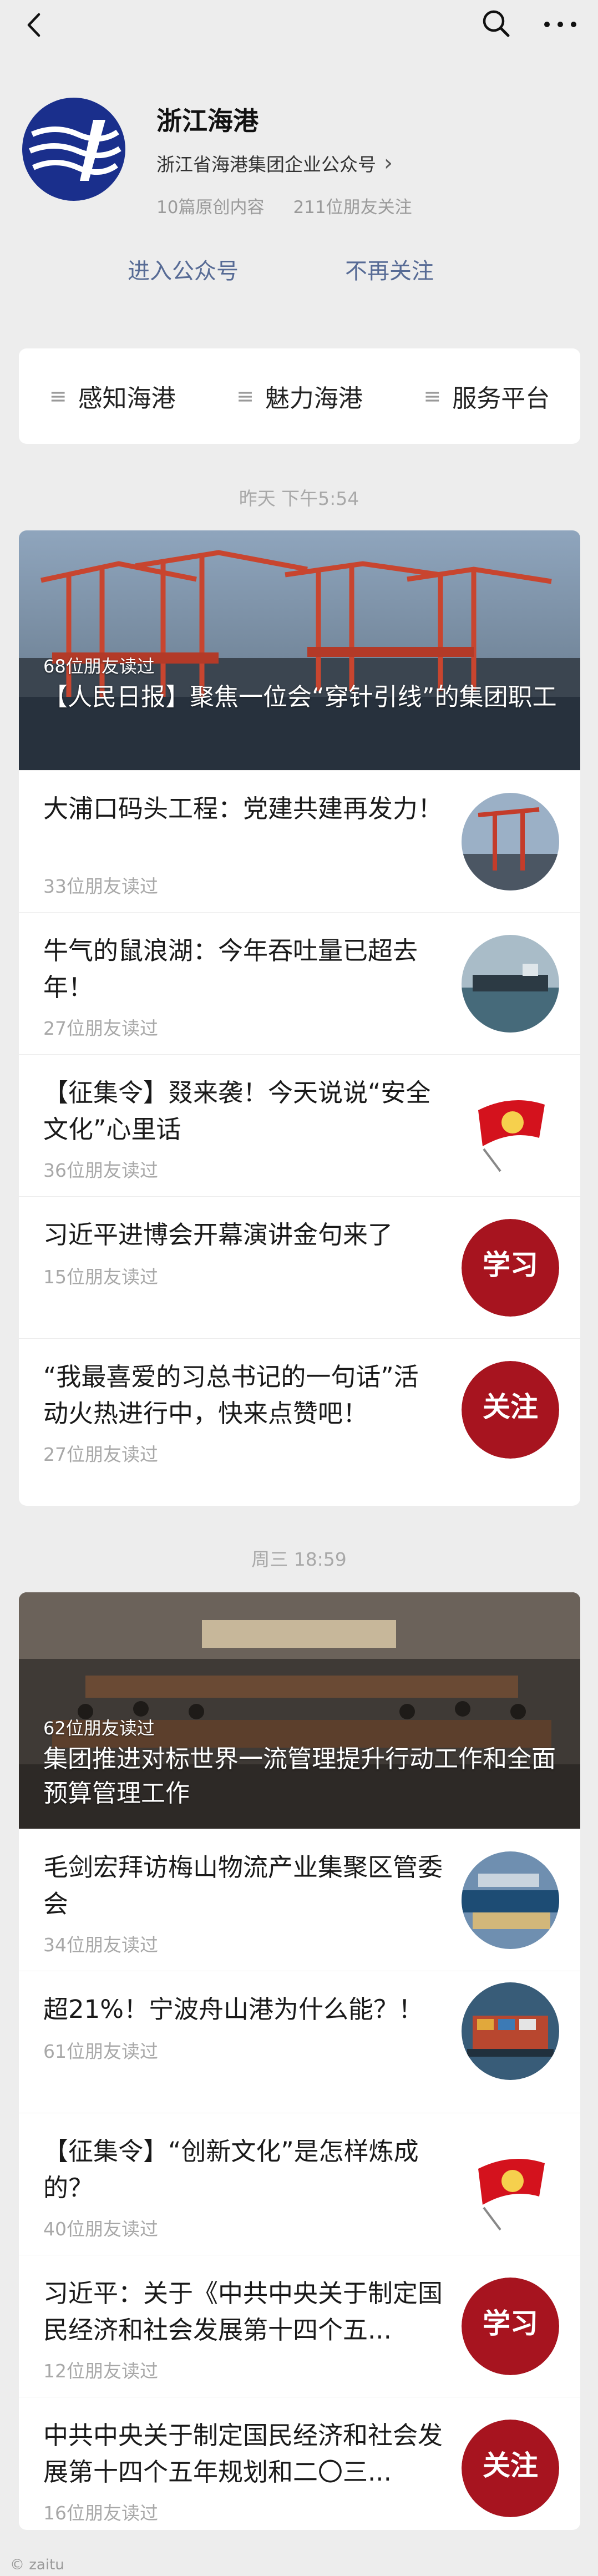 This screenshot has height=2576, width=598. Describe the element at coordinates (388, 163) in the screenshot. I see `chevron-right-icon: ›` at that location.